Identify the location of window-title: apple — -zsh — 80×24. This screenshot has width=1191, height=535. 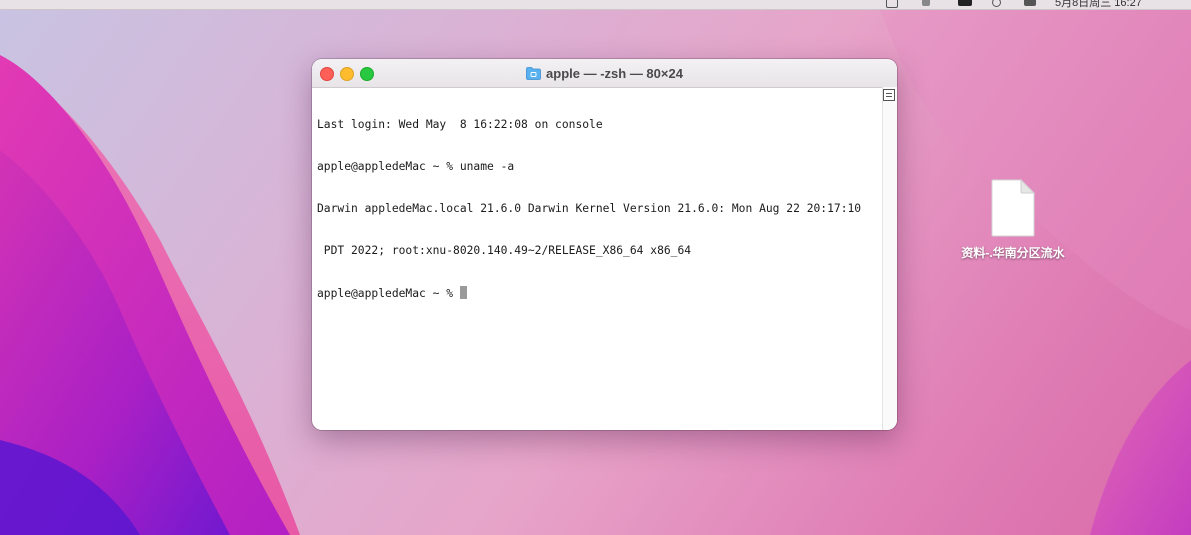
(614, 73).